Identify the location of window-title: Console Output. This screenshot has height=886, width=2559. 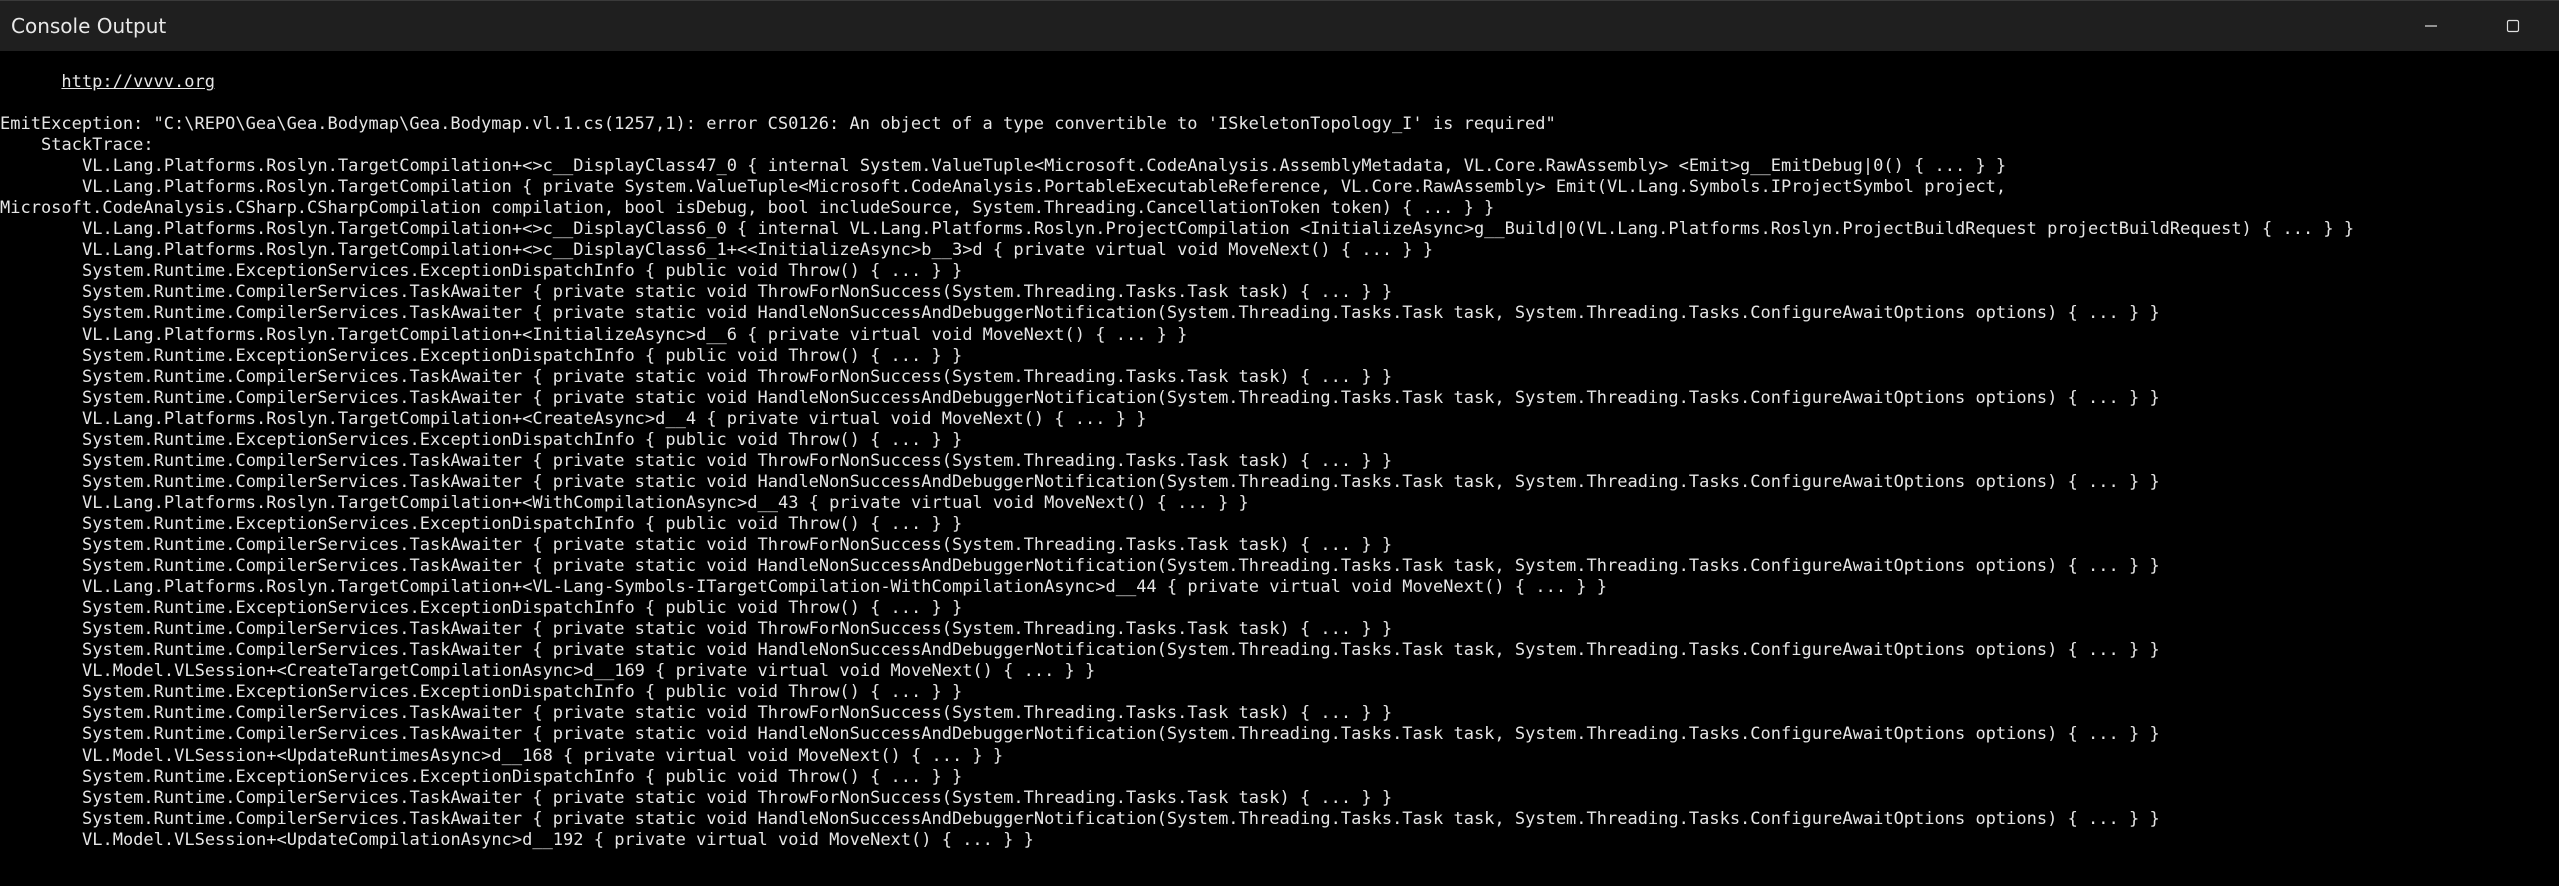
(89, 26).